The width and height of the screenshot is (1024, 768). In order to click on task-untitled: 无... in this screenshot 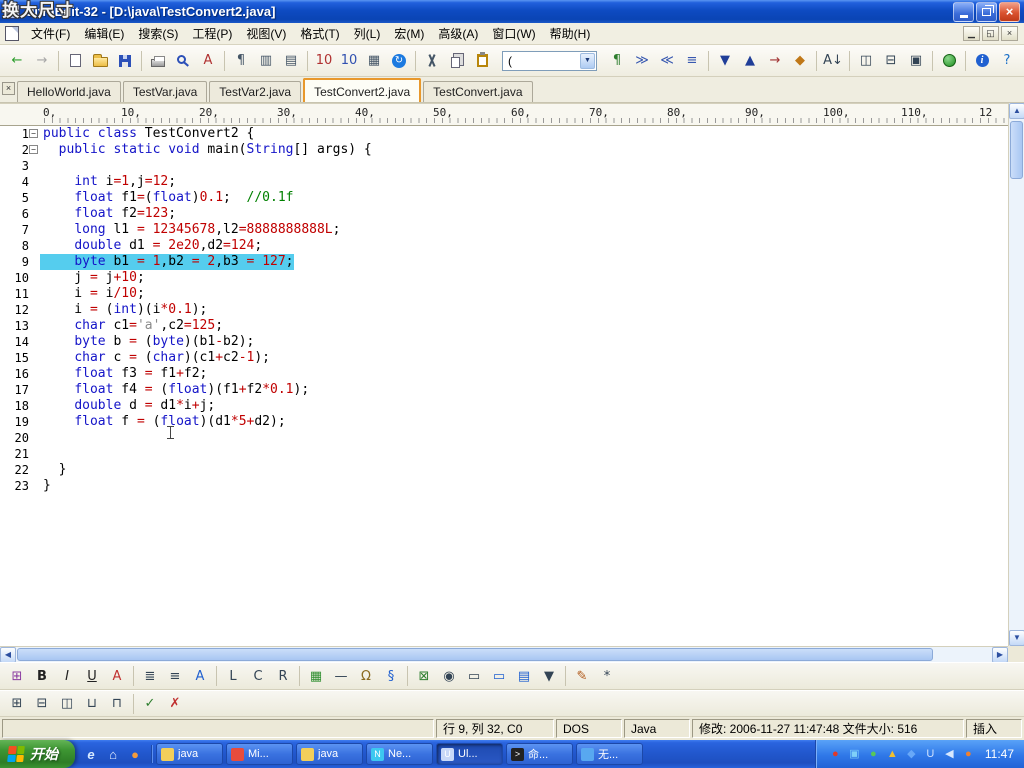, I will do `click(609, 754)`.